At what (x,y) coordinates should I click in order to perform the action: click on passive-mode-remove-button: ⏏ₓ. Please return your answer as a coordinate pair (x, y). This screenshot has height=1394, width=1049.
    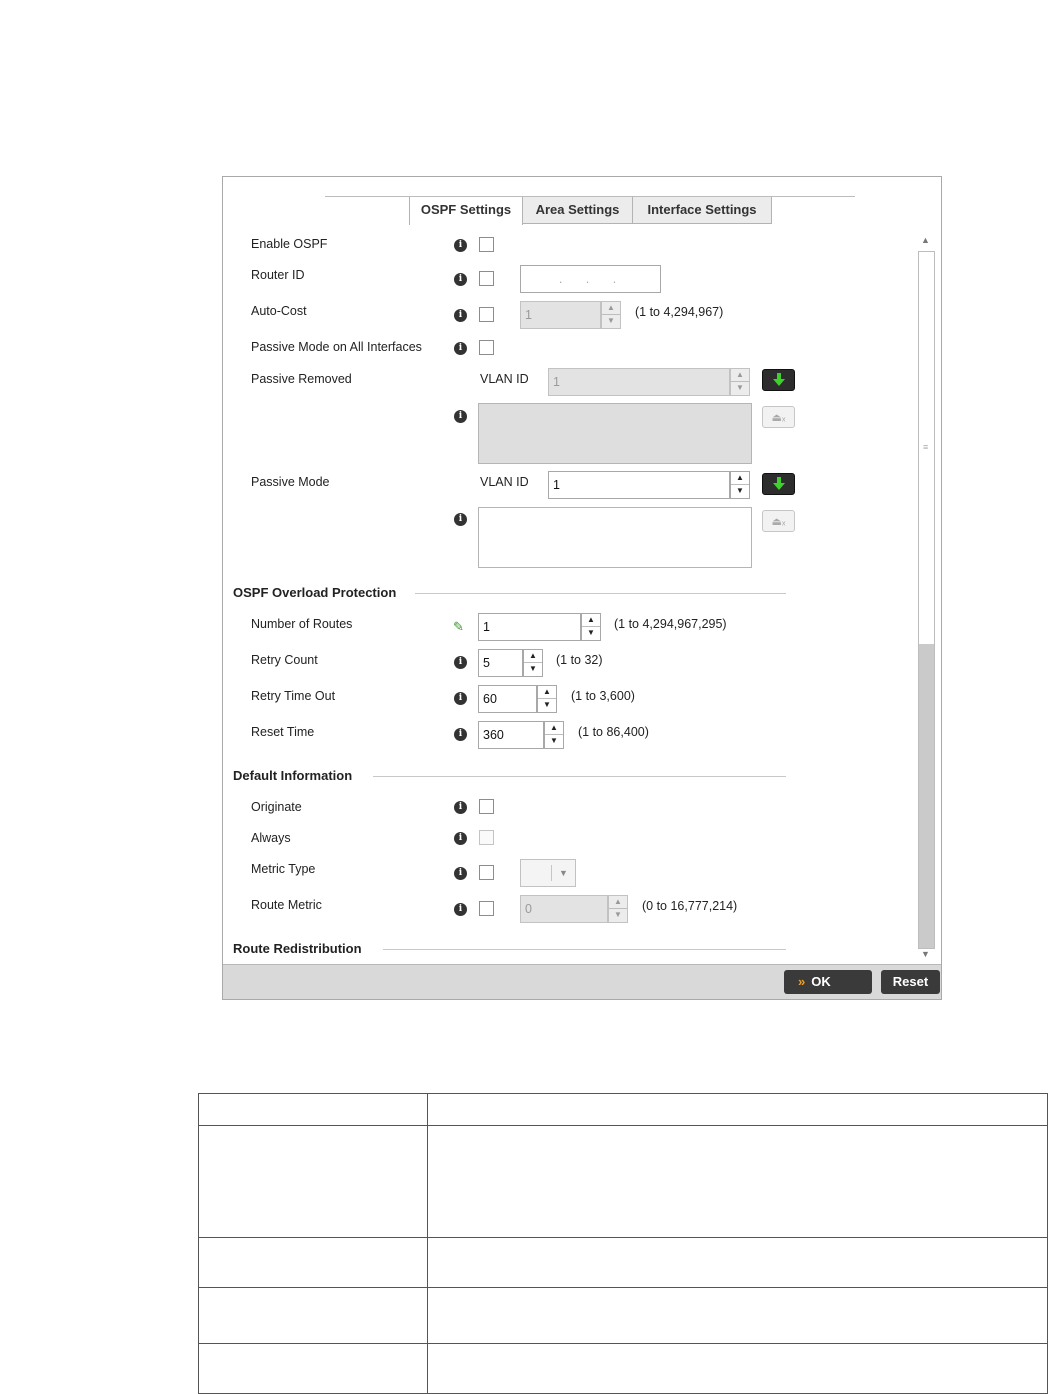
    Looking at the image, I should click on (778, 521).